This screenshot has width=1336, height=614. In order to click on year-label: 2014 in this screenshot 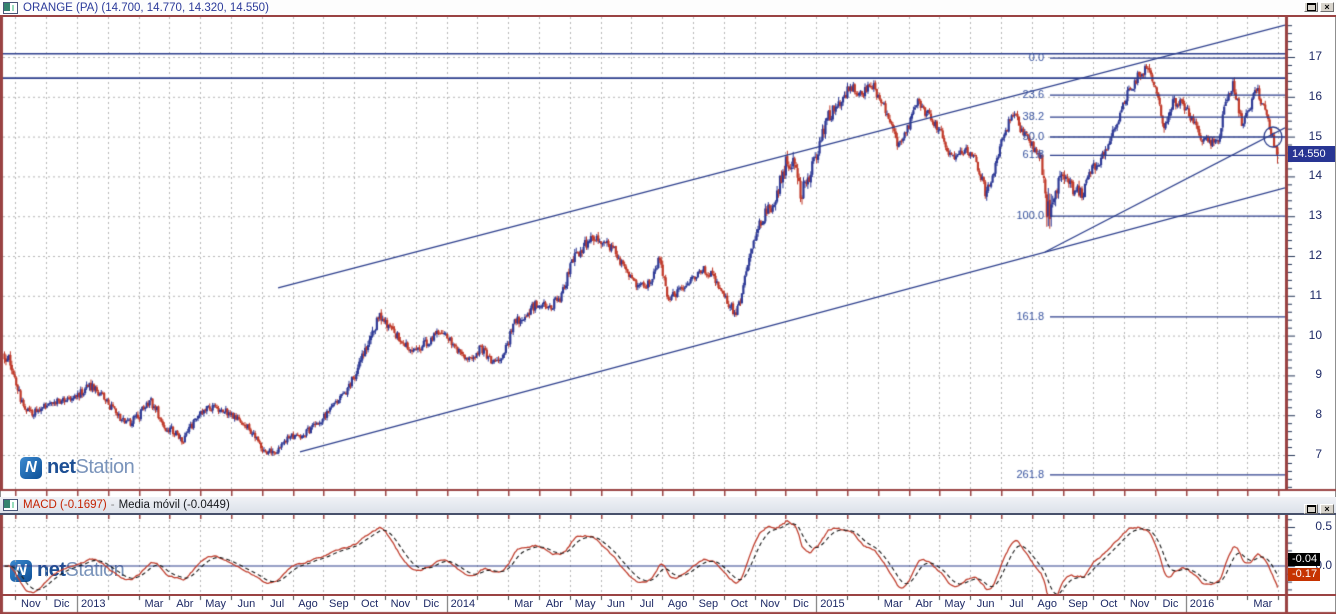, I will do `click(463, 604)`.